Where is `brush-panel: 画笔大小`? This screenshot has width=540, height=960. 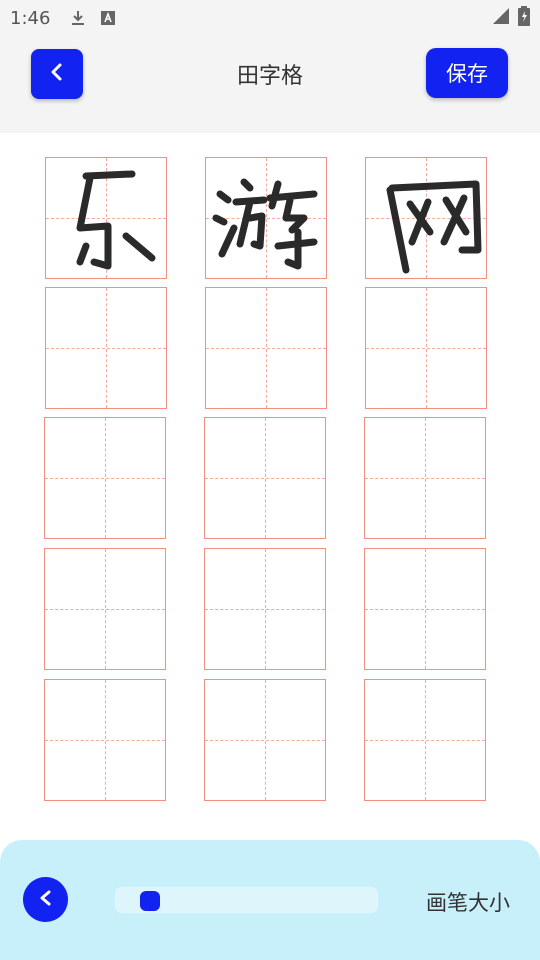
brush-panel: 画笔大小 is located at coordinates (270, 900).